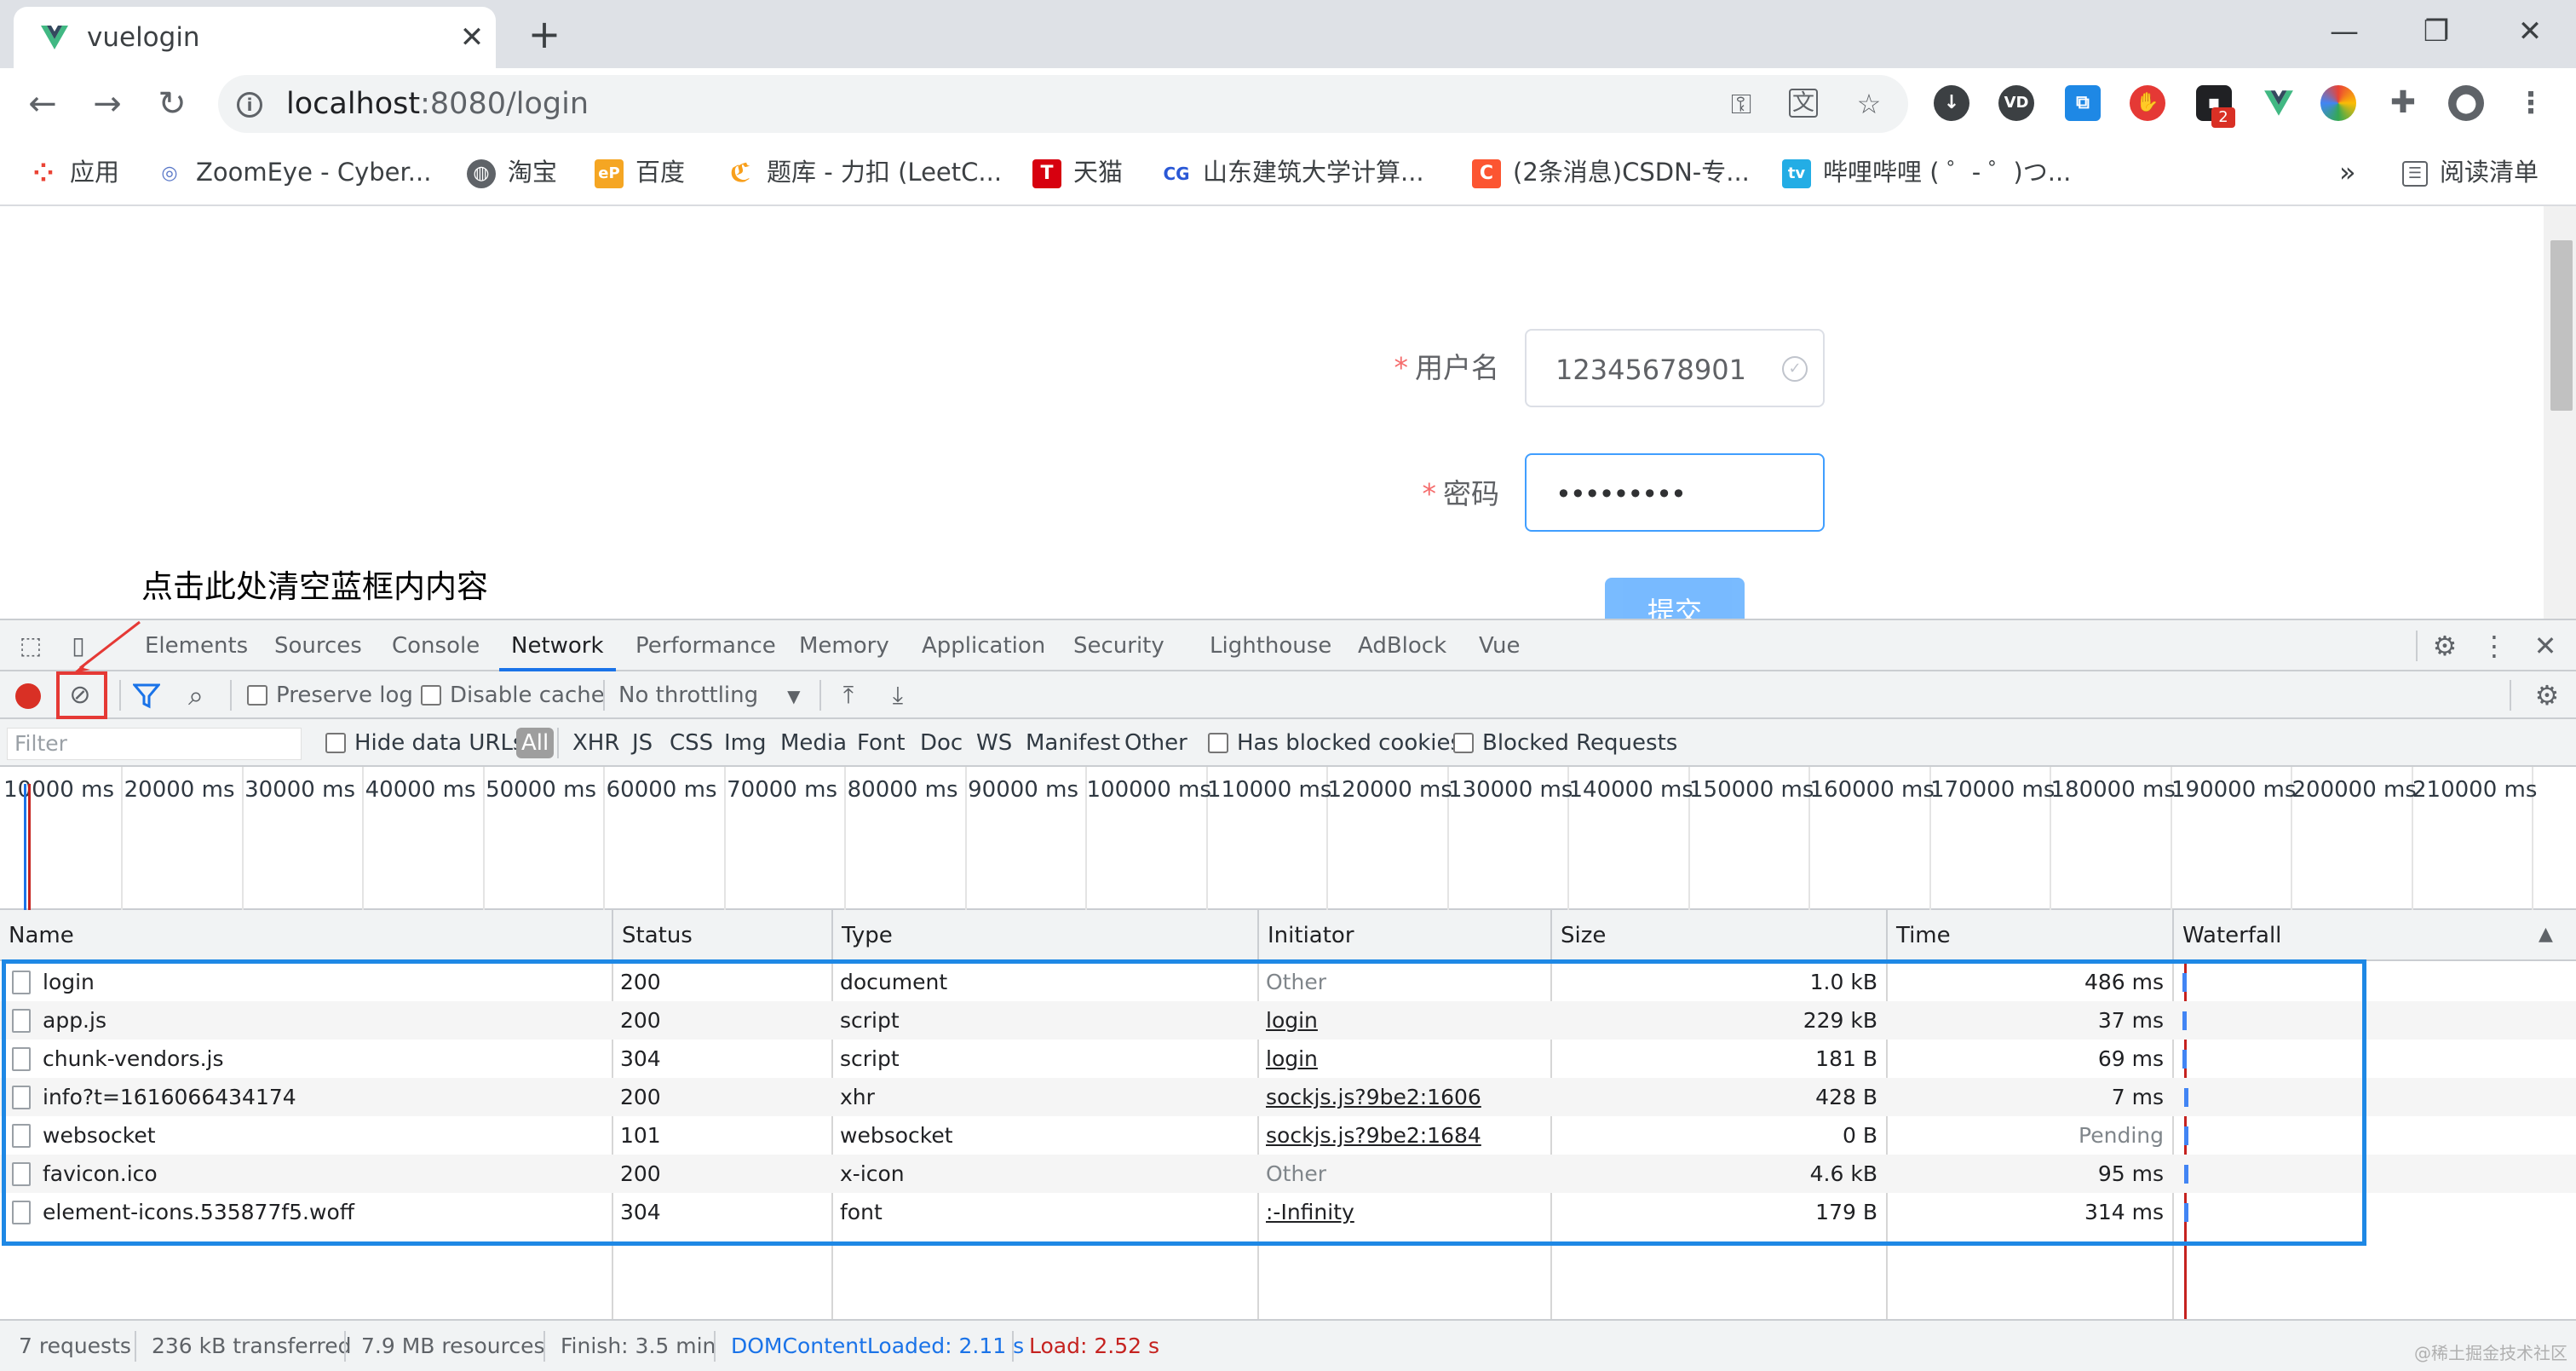  What do you see at coordinates (1675, 368) in the screenshot?
I see `username-input: 12345678901 ✓` at bounding box center [1675, 368].